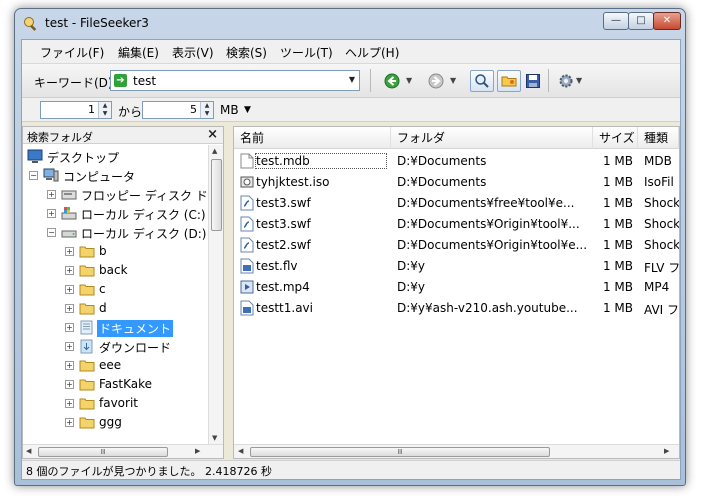  Describe the element at coordinates (116, 422) in the screenshot. I see `tree-item-folder: + ggg` at that location.